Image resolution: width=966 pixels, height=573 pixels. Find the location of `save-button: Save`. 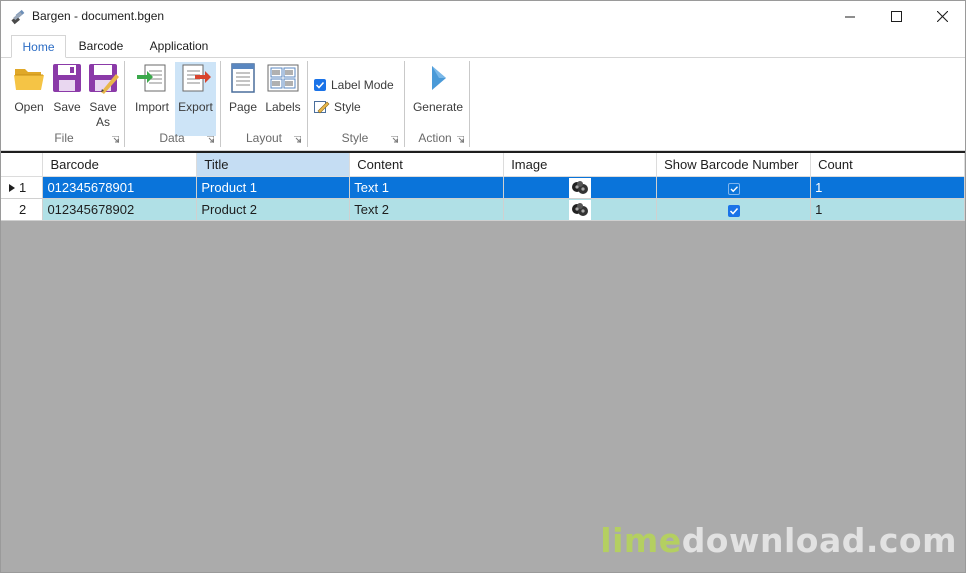

save-button: Save is located at coordinates (67, 88).